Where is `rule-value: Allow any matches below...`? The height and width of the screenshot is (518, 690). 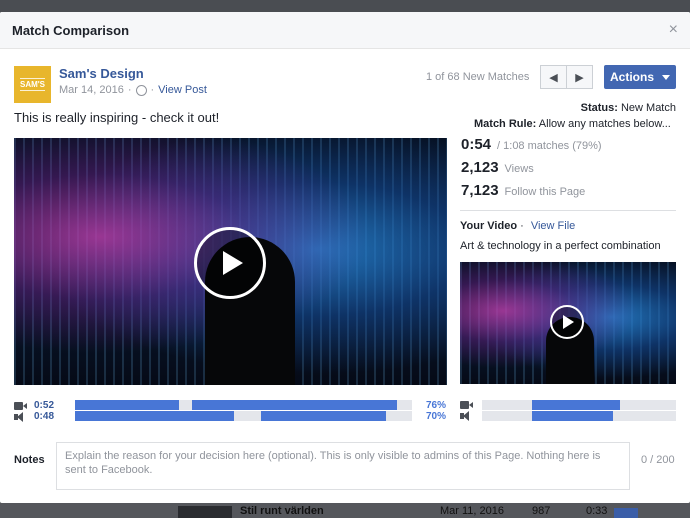 rule-value: Allow any matches below... is located at coordinates (604, 124).